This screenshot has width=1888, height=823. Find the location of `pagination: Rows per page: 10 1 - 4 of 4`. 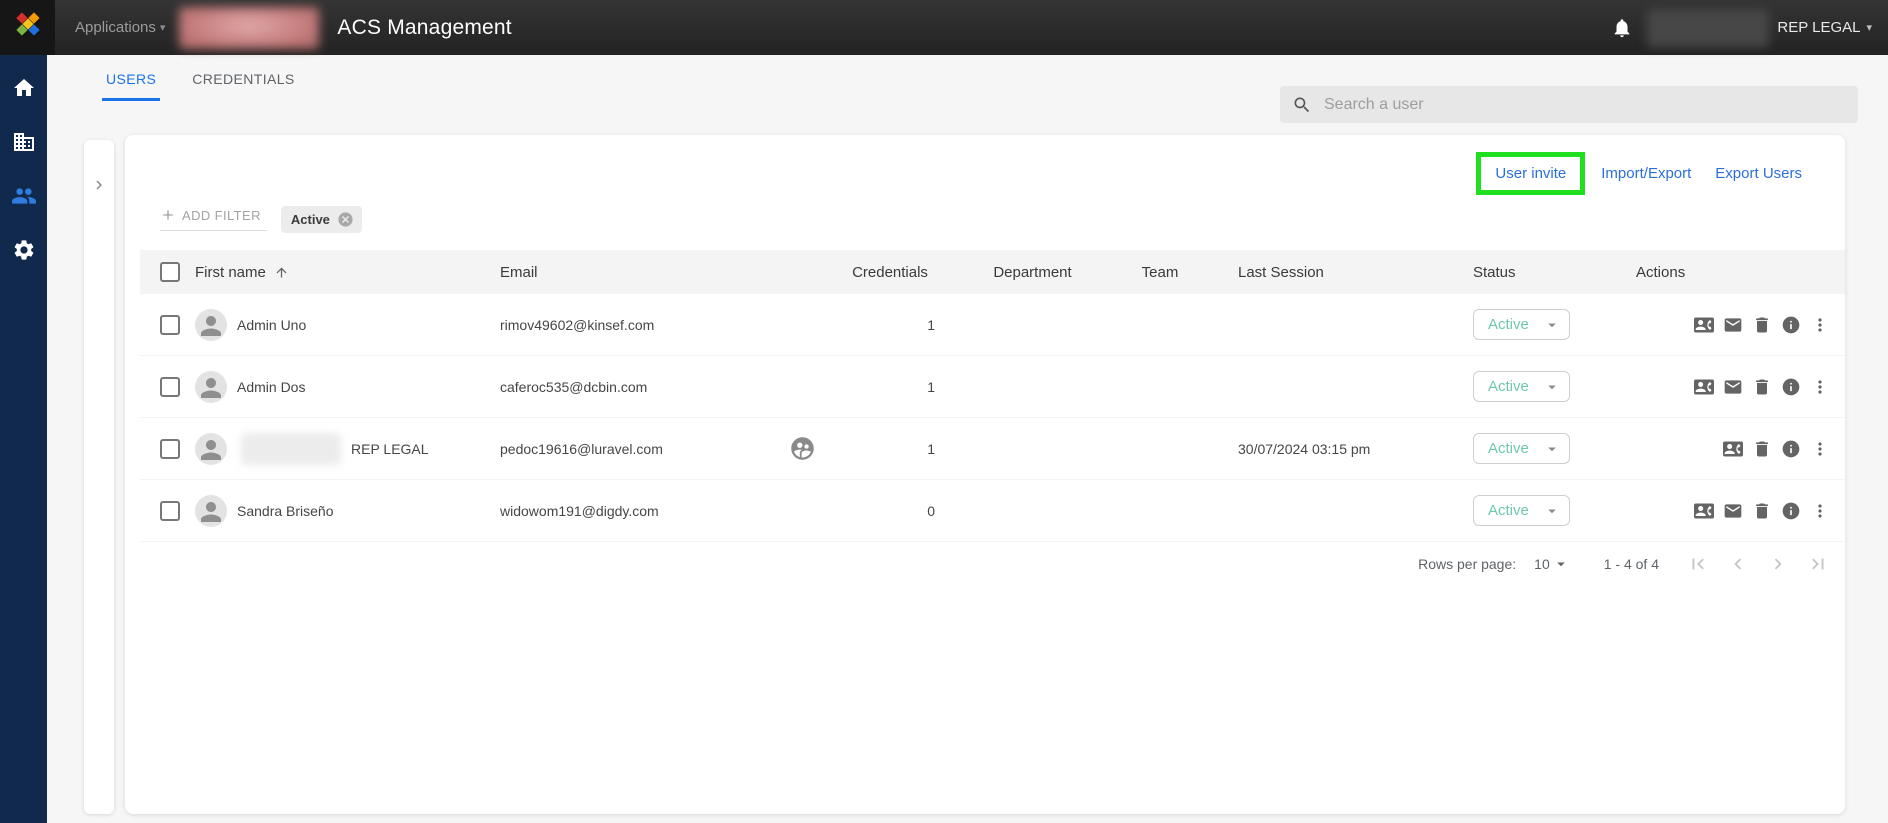

pagination: Rows per page: 10 1 - 4 of 4 is located at coordinates (992, 564).